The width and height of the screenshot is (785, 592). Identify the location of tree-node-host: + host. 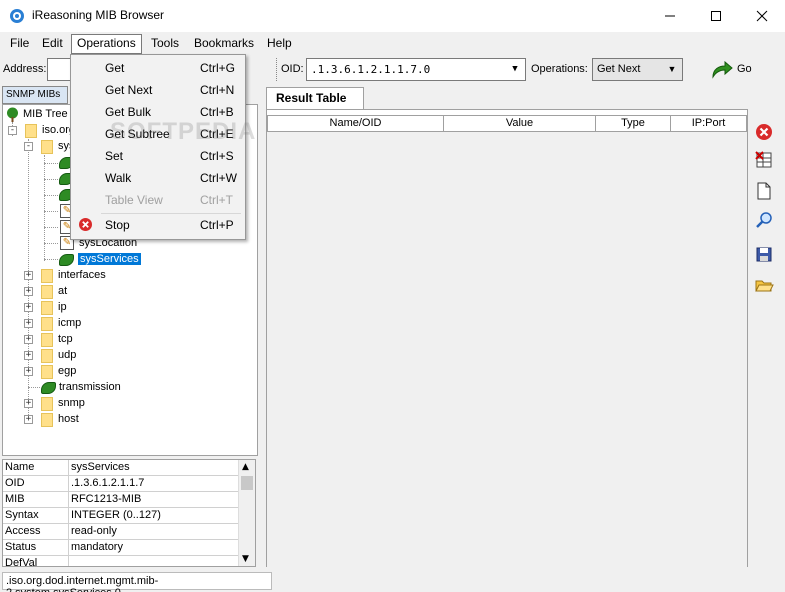
(123, 420).